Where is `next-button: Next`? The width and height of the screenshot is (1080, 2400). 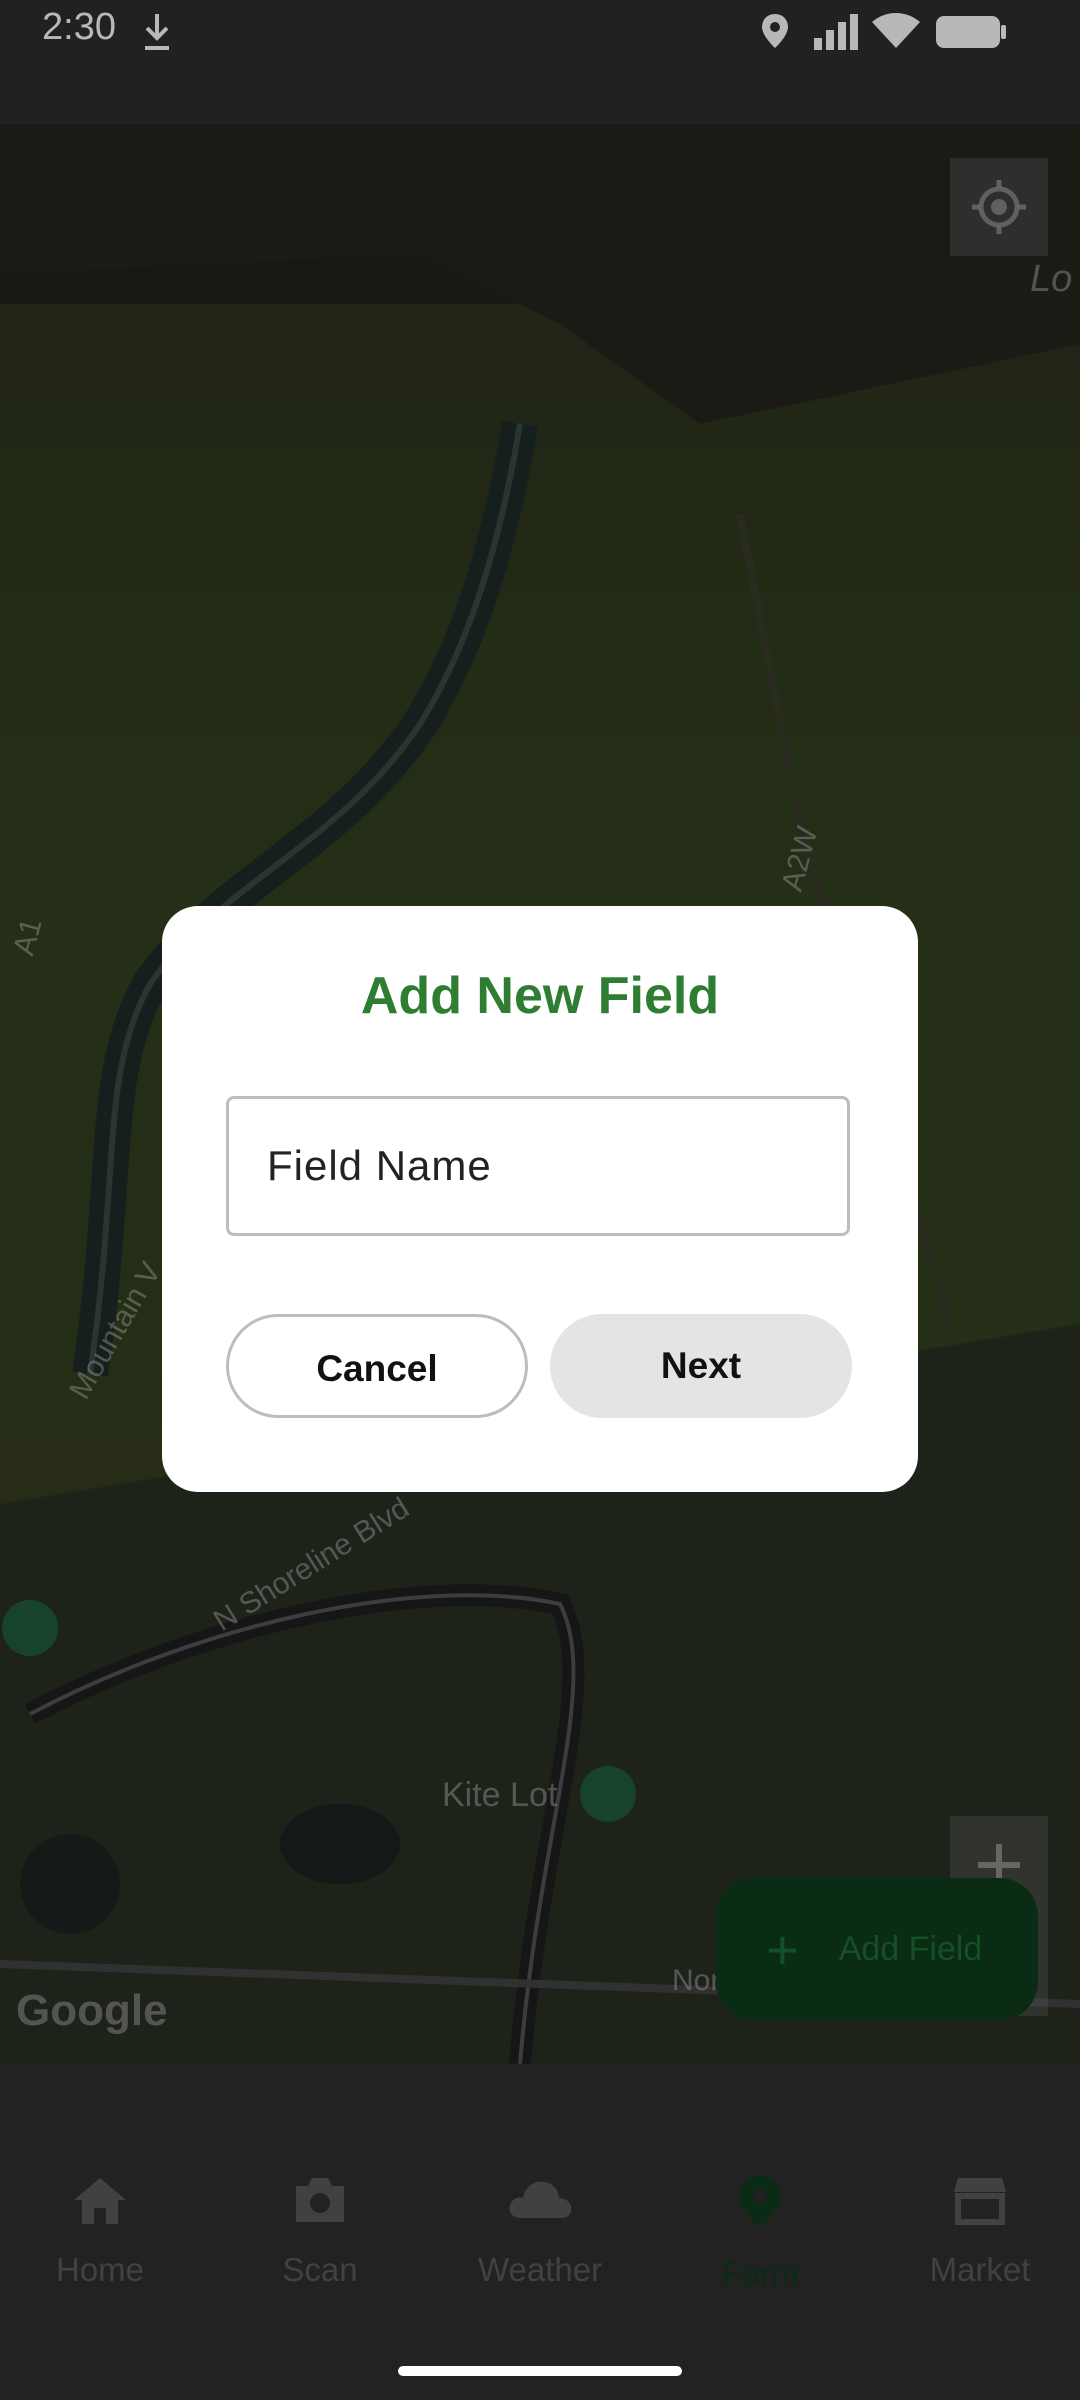
next-button: Next is located at coordinates (701, 1366).